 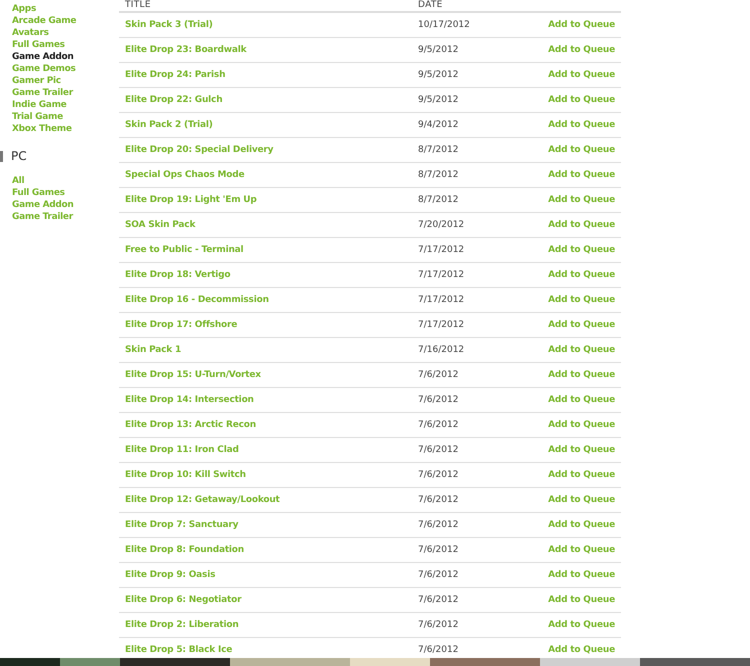 What do you see at coordinates (169, 125) in the screenshot?
I see `title-link: Skin Pack 2 (Trial)` at bounding box center [169, 125].